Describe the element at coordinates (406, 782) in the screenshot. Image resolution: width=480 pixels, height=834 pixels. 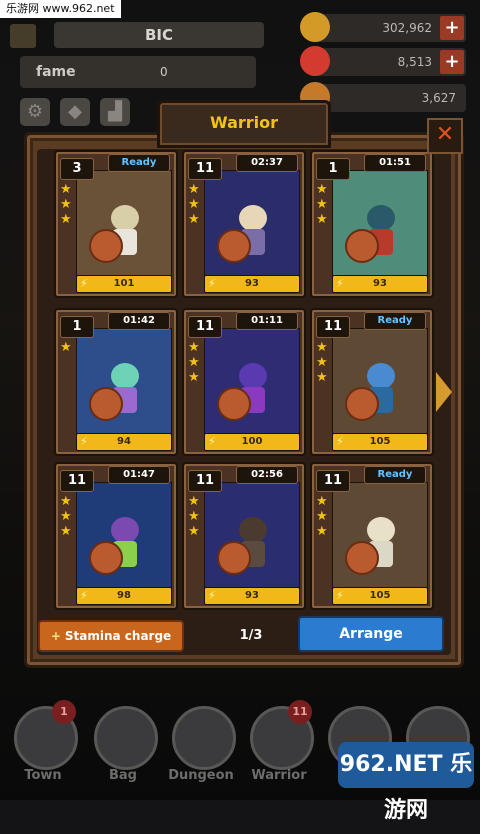
I see `site-logo-watermark: 962.NET 乐游网` at that location.